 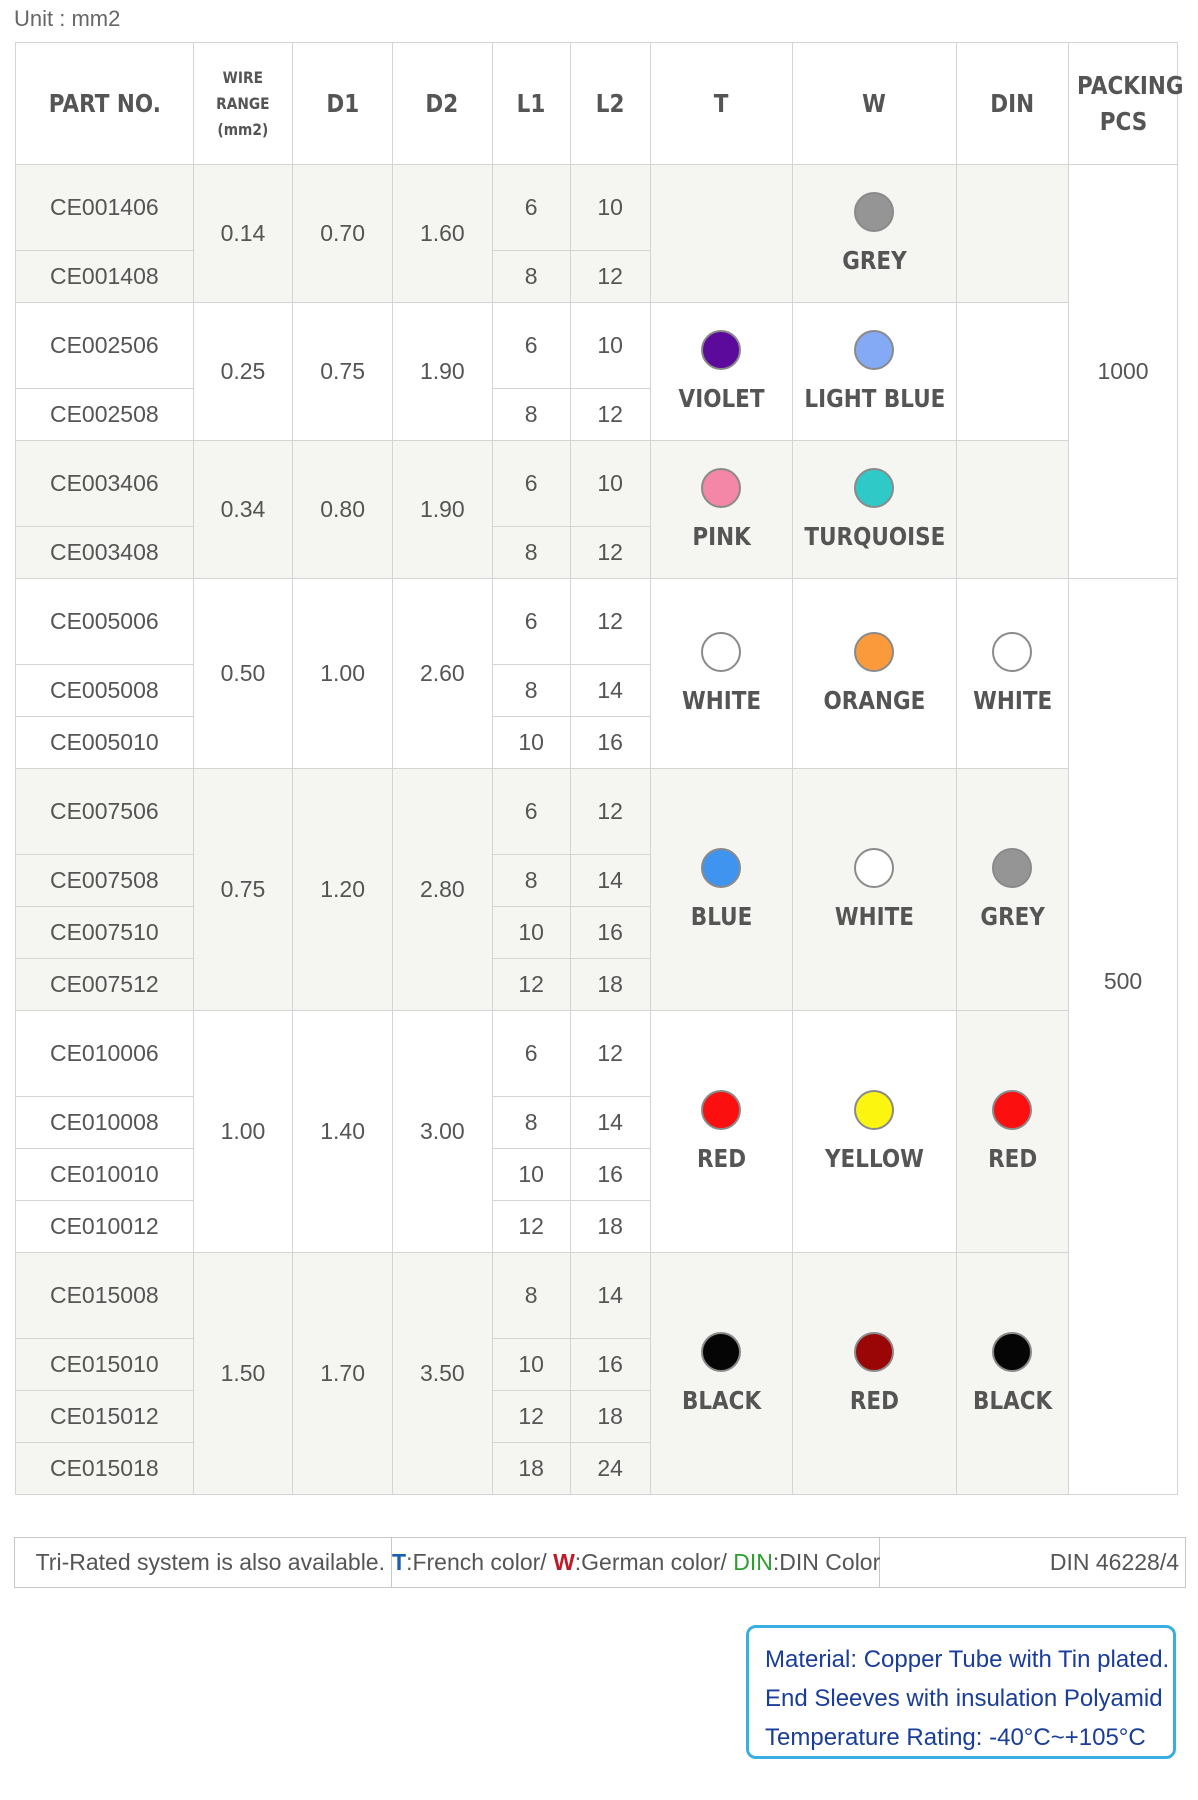 What do you see at coordinates (1129, 103) in the screenshot?
I see `header-packing: PACKING PCS` at bounding box center [1129, 103].